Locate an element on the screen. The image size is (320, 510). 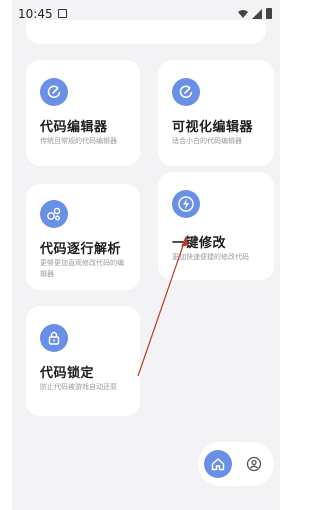
battery-icon is located at coordinates (269, 13).